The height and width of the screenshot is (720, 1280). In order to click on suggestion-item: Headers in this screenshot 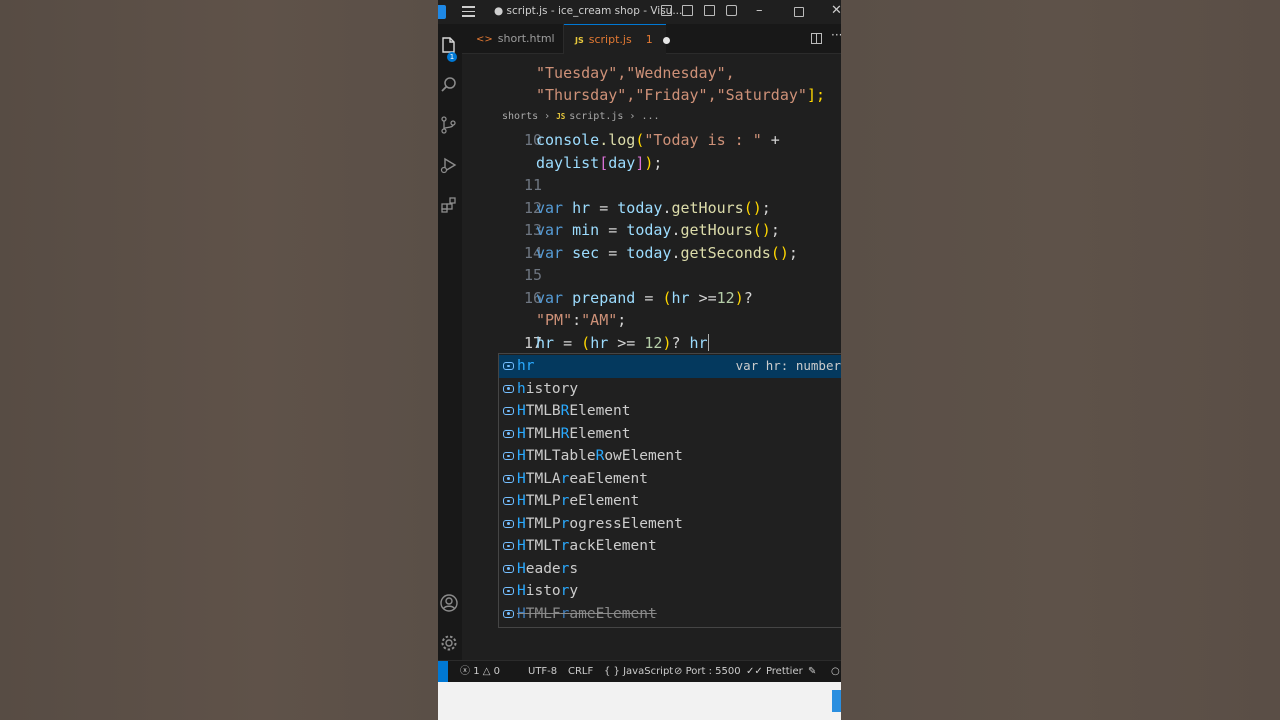, I will do `click(670, 569)`.